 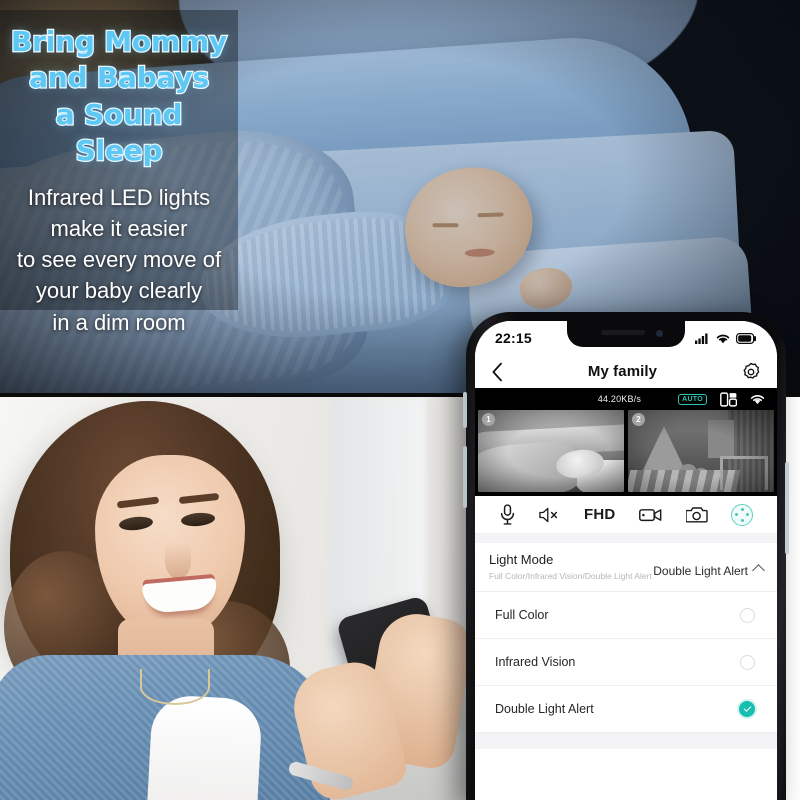 What do you see at coordinates (119, 197) in the screenshot?
I see `subtext-line-1: Infrared LED lights` at bounding box center [119, 197].